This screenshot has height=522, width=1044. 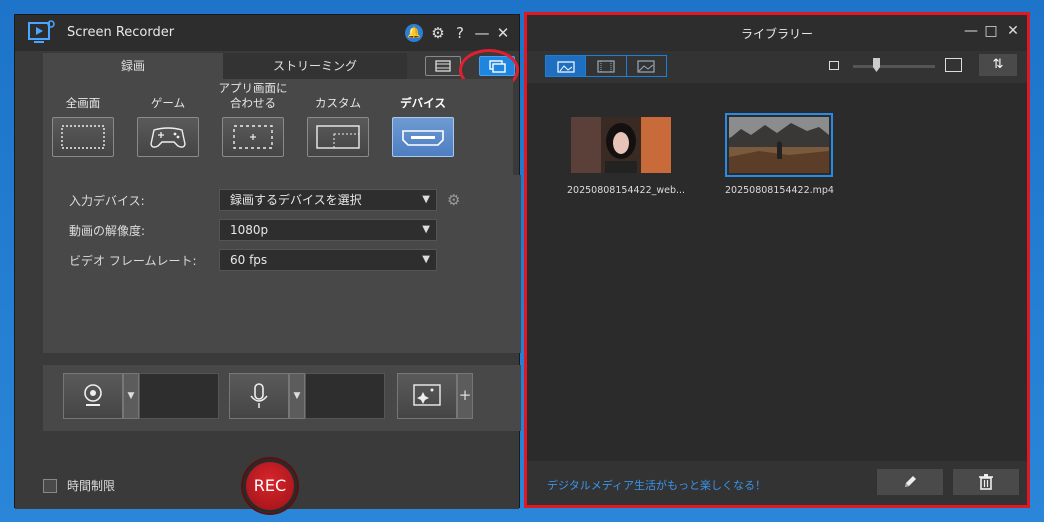 I want to click on capture-game-label: ゲーム, so click(x=168, y=103).